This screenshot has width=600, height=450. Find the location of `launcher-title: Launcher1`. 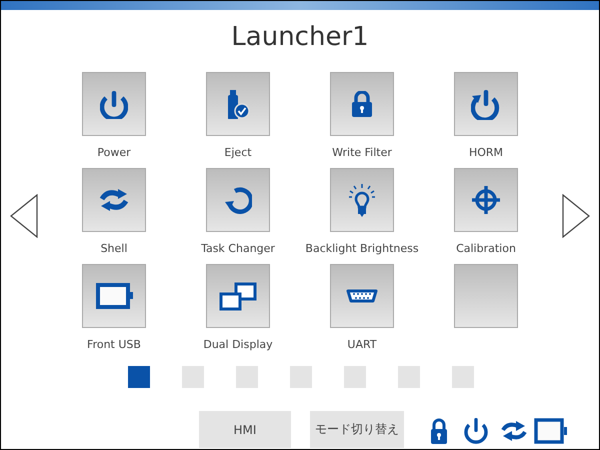

launcher-title: Launcher1 is located at coordinates (300, 37).